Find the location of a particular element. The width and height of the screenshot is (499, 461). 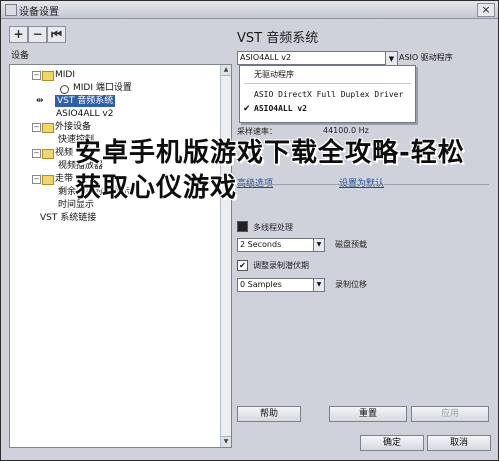

multithread-checkbox is located at coordinates (242, 226).